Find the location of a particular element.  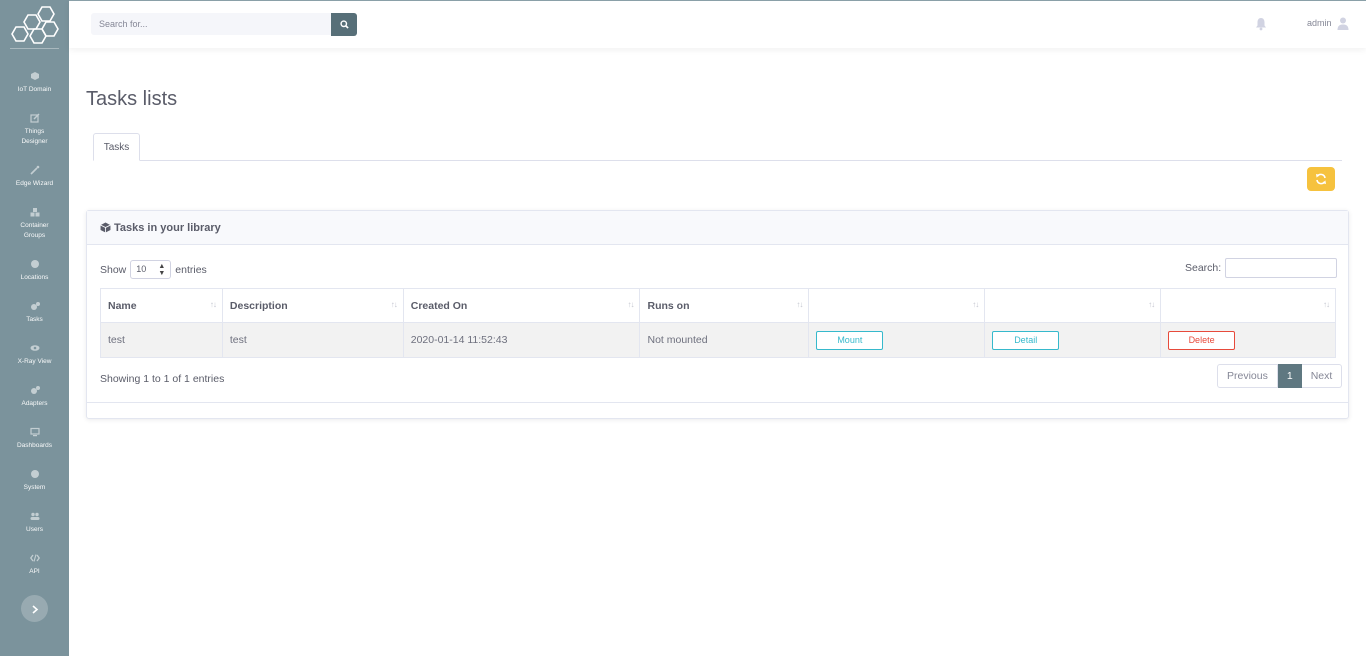

column-header-runs-on: Runs on ↑↓ is located at coordinates (724, 305).